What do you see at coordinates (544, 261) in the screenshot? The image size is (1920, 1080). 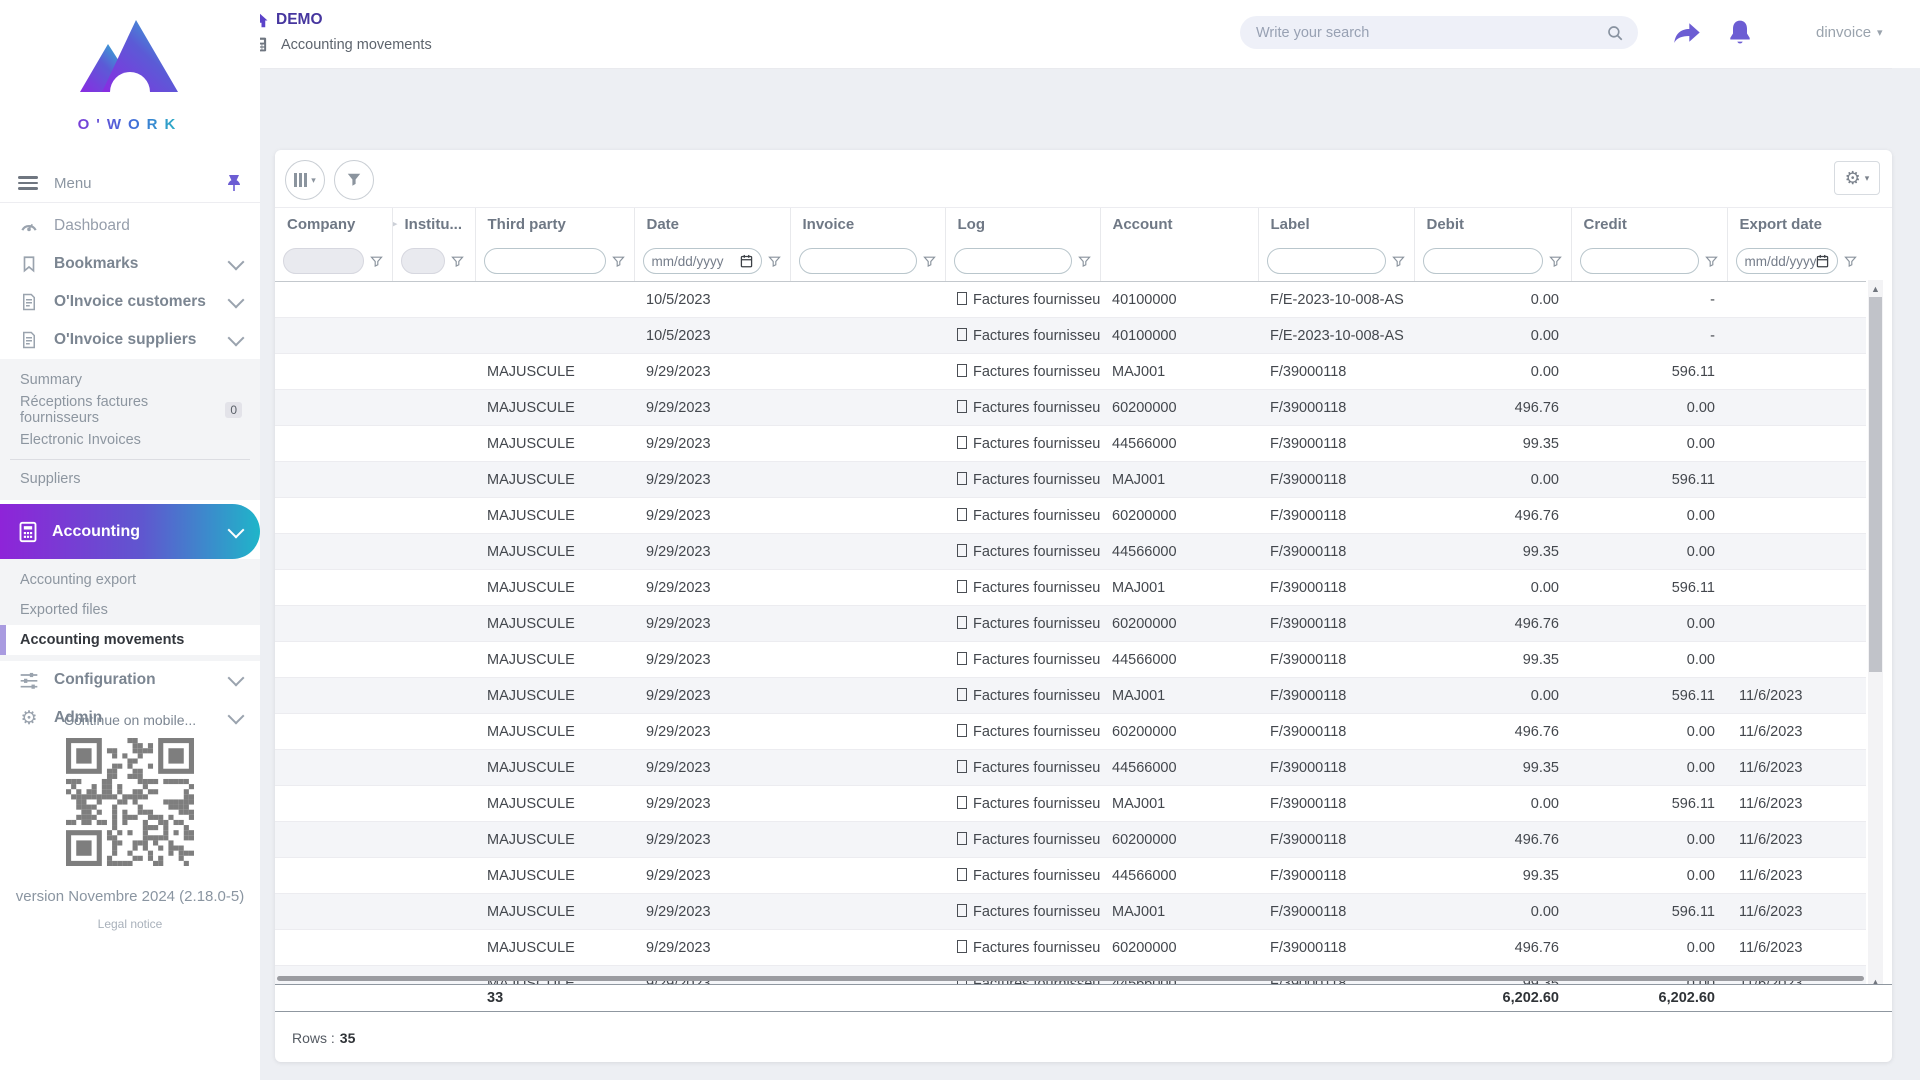 I see `filter-third-party-input` at bounding box center [544, 261].